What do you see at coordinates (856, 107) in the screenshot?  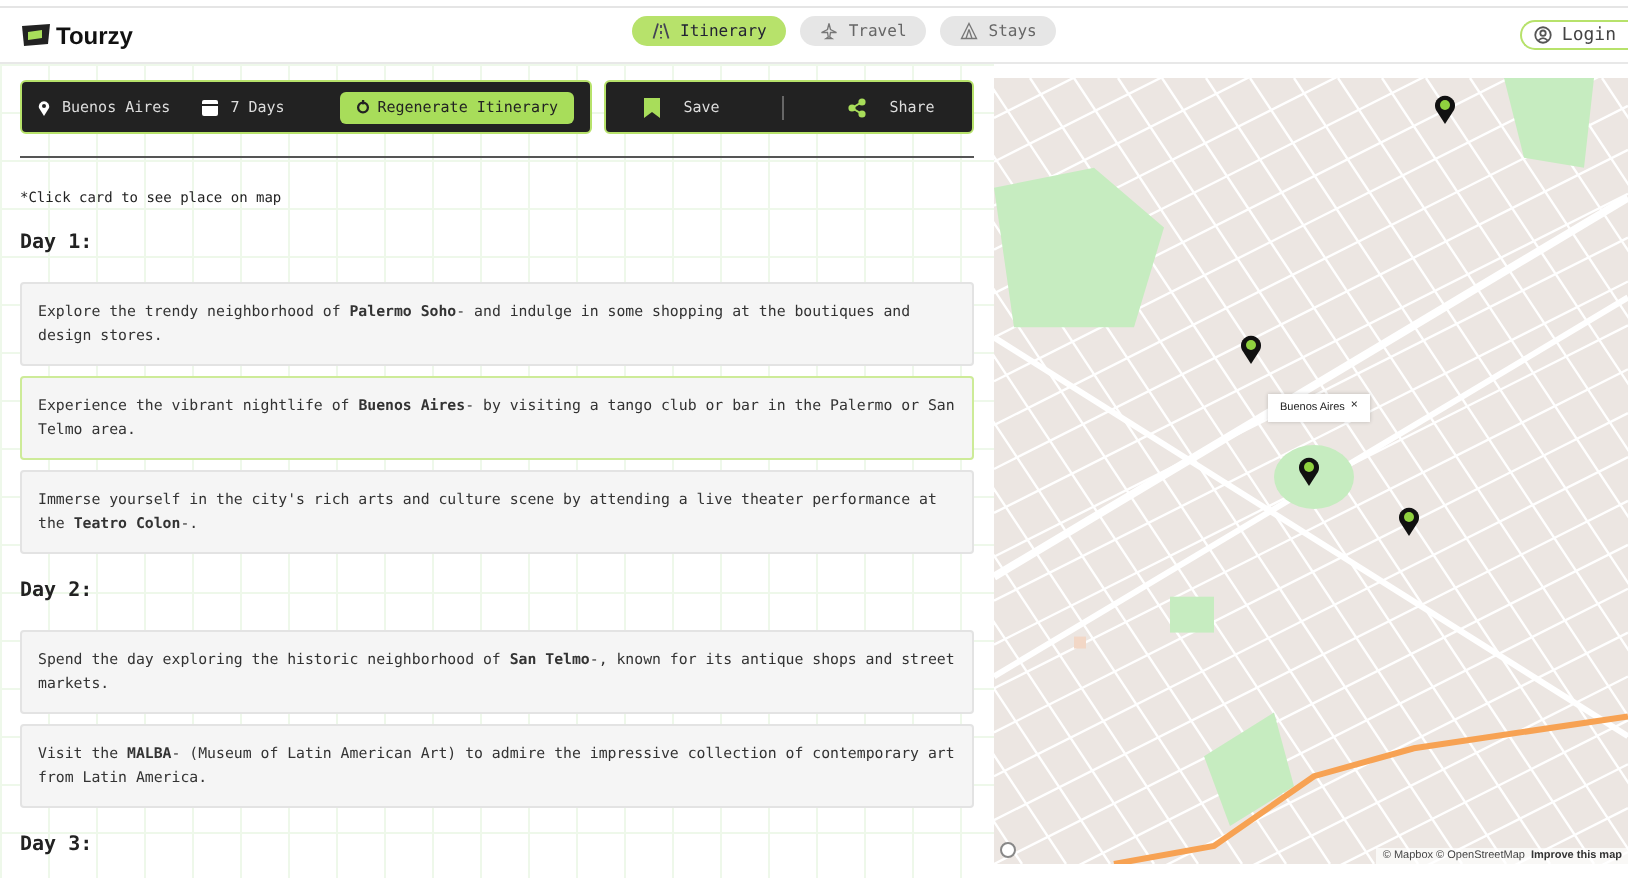 I see `share-icon` at bounding box center [856, 107].